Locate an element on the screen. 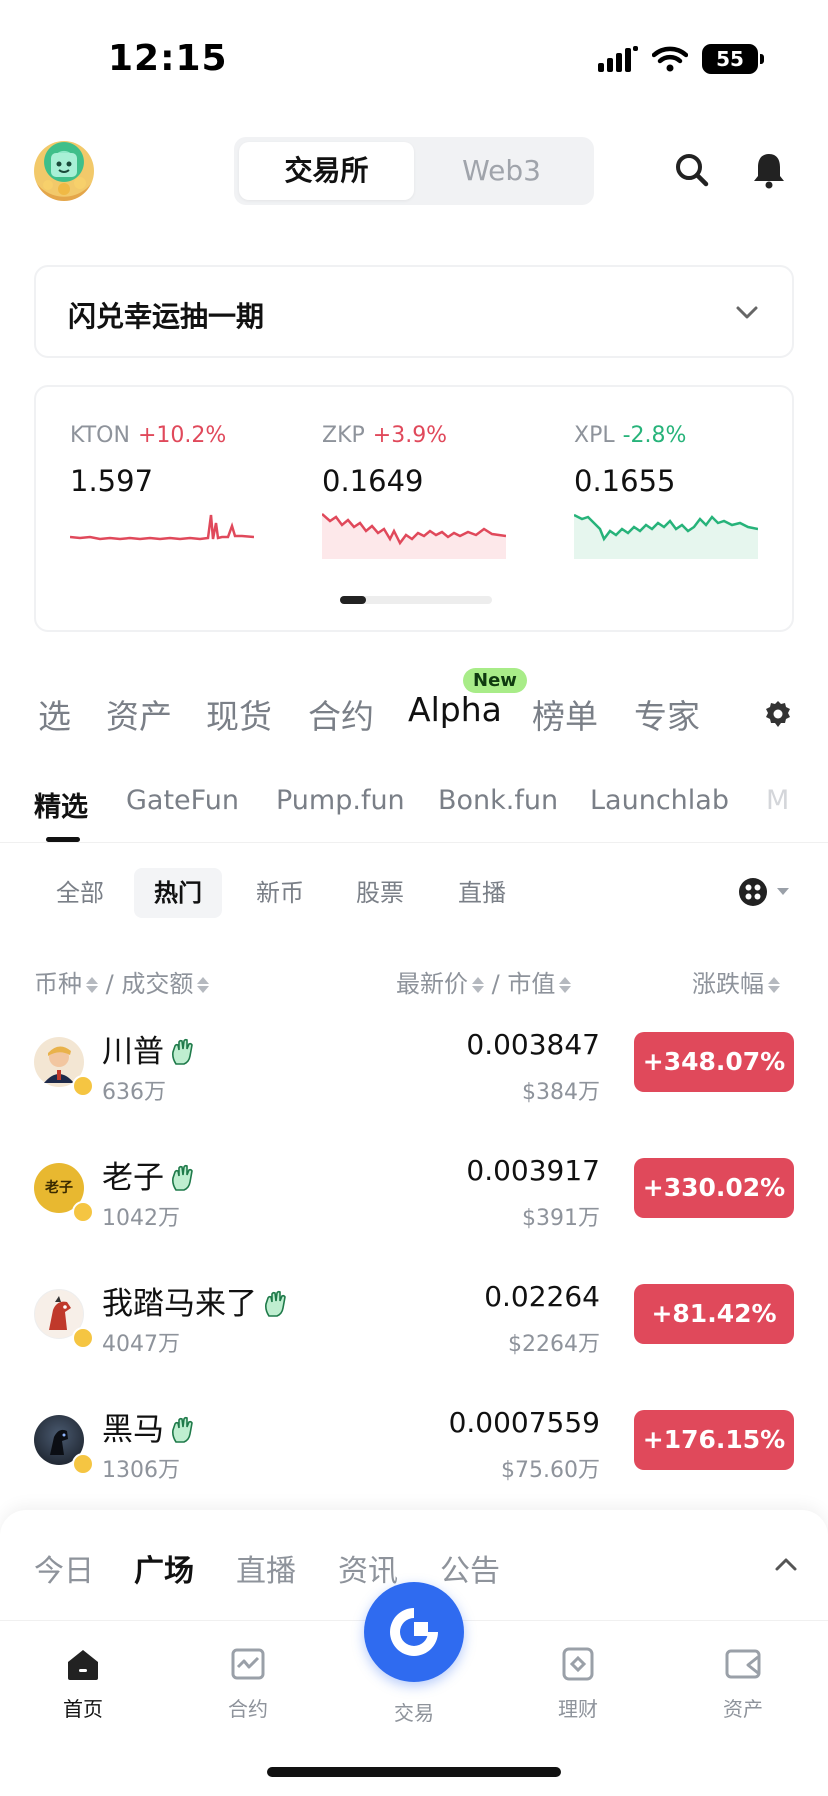  subtab-gatefun: GateFun is located at coordinates (182, 800).